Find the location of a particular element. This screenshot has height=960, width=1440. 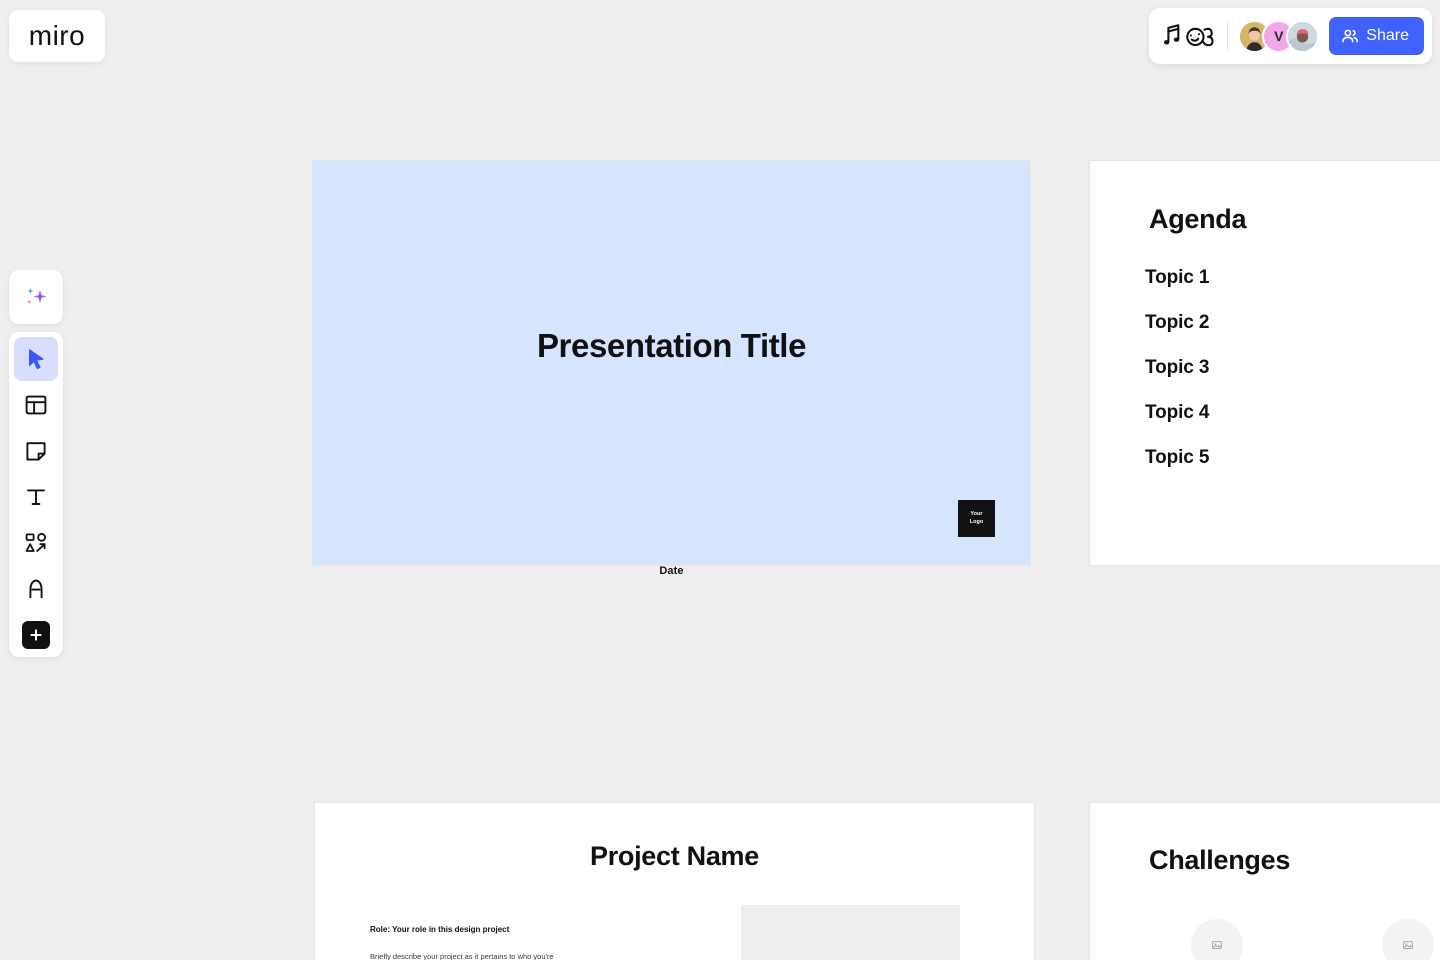

logo-placeholder: Your Logo is located at coordinates (976, 518).